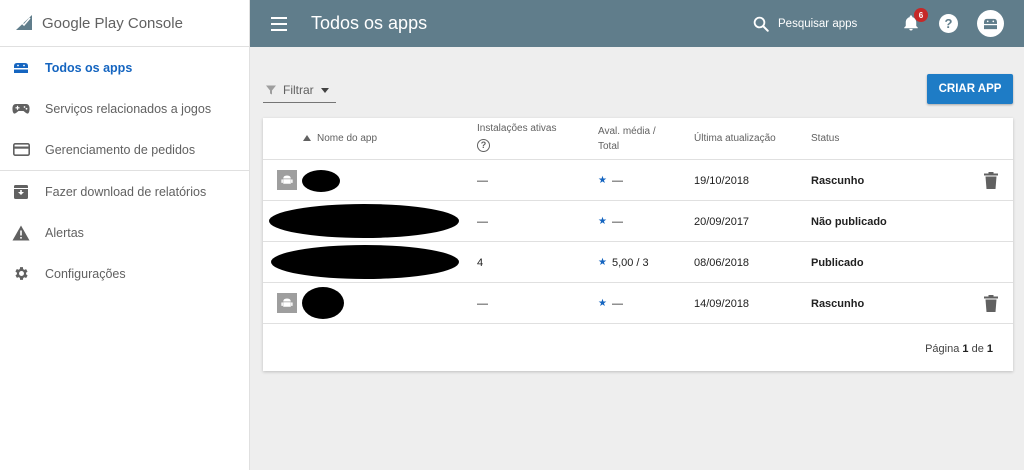 The width and height of the screenshot is (1024, 470). Describe the element at coordinates (21, 233) in the screenshot. I see `warning-icon` at that location.